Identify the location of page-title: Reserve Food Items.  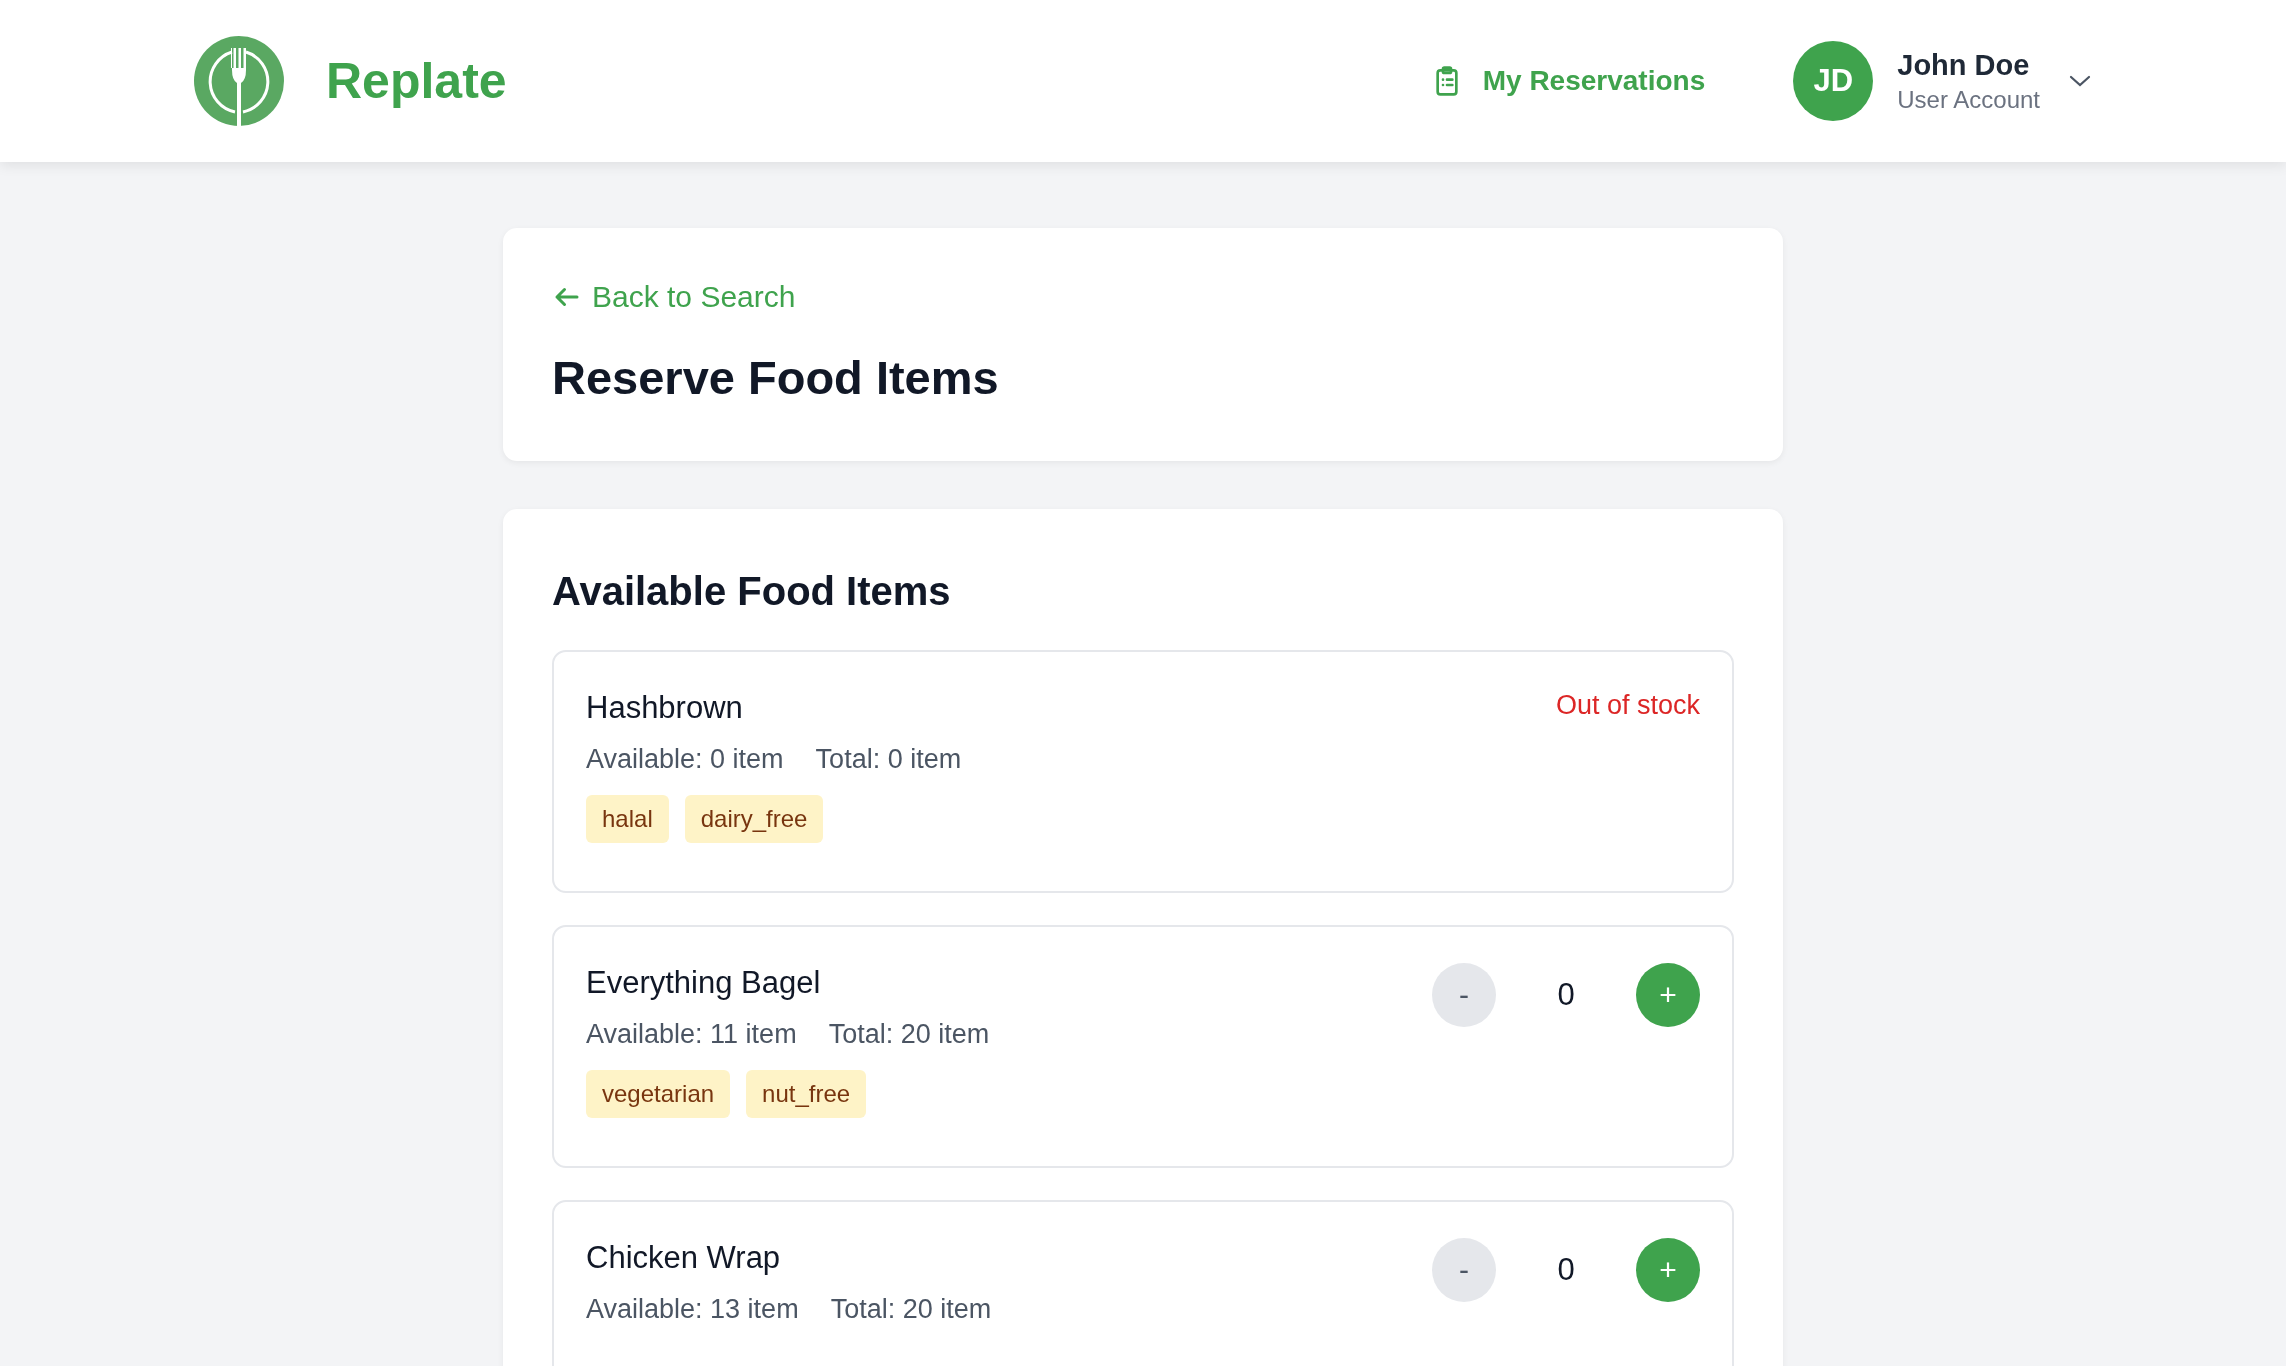
(776, 377).